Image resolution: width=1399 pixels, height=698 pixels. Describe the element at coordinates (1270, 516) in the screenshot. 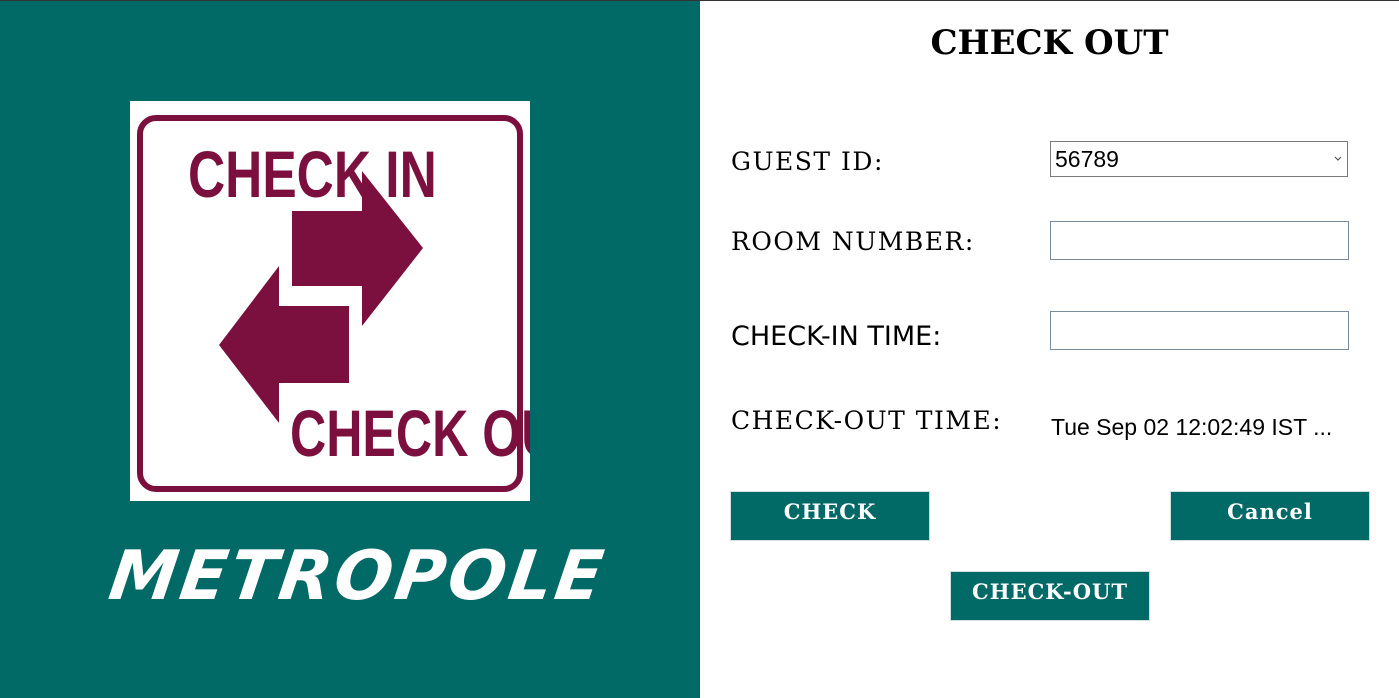

I see `cancel-button: Cancel` at that location.